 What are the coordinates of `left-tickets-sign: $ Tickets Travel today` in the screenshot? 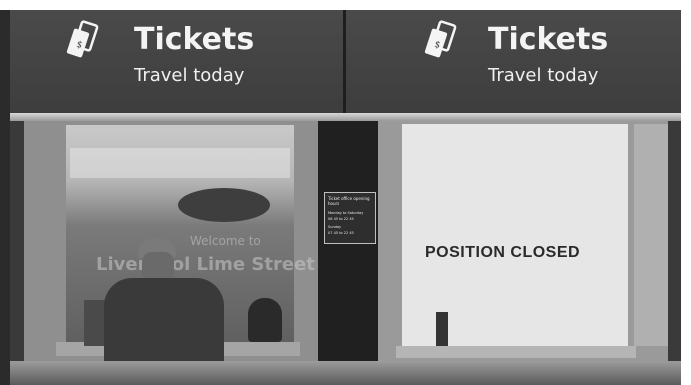 It's located at (176, 61).